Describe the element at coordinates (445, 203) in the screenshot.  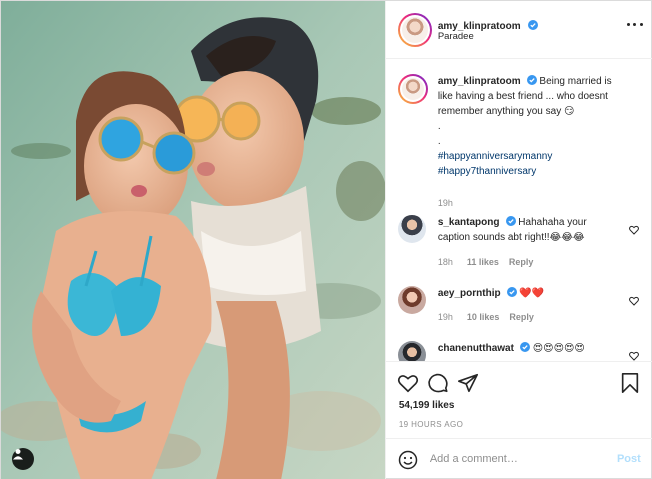
I see `caption-age: 19h` at that location.